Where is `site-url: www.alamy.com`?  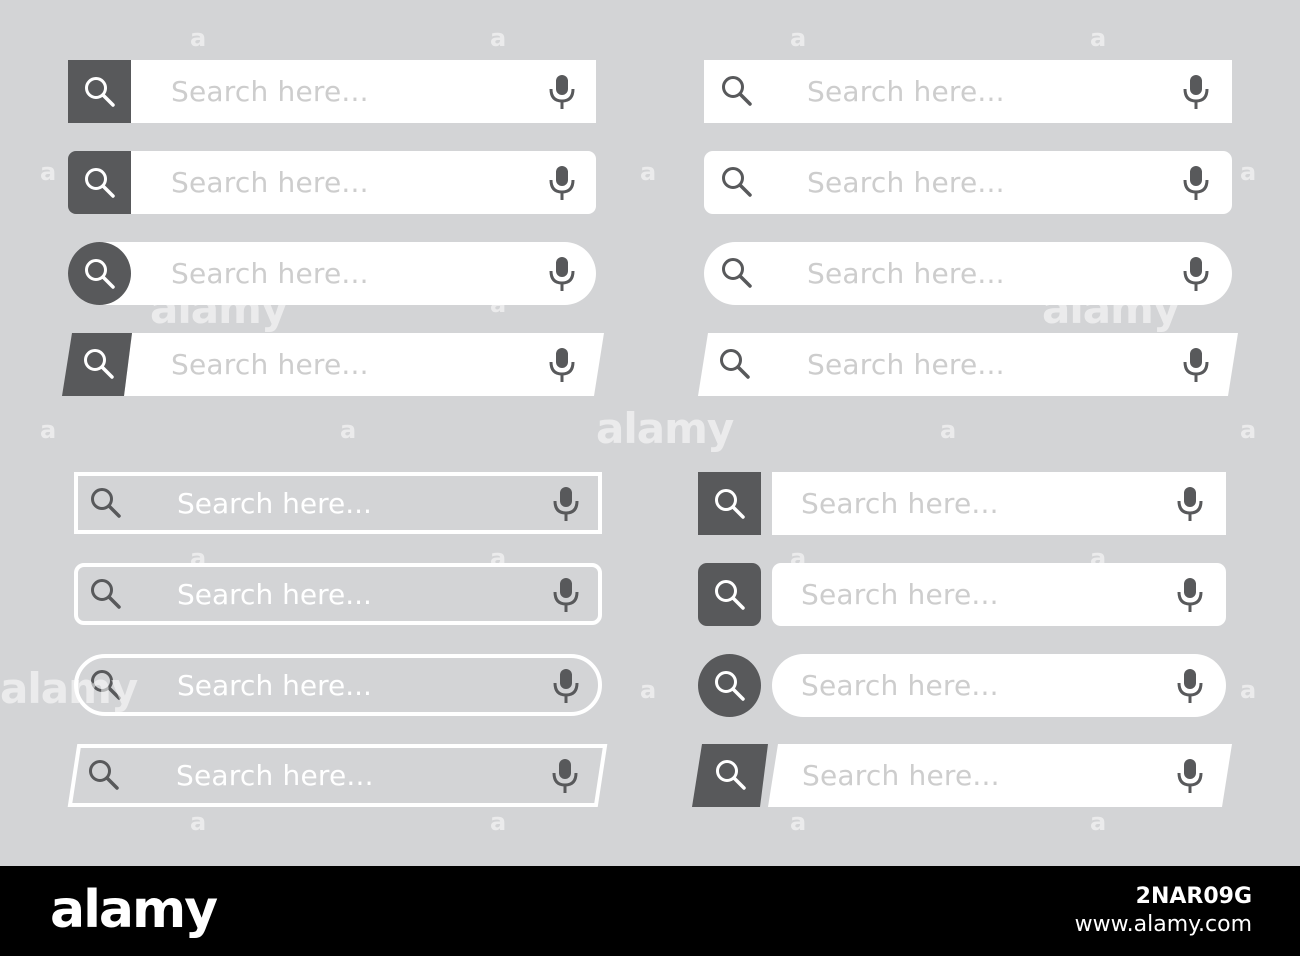 site-url: www.alamy.com is located at coordinates (1163, 924).